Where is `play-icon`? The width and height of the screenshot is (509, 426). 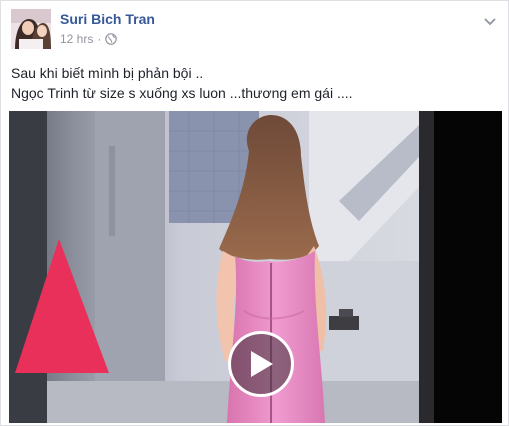 play-icon is located at coordinates (262, 364).